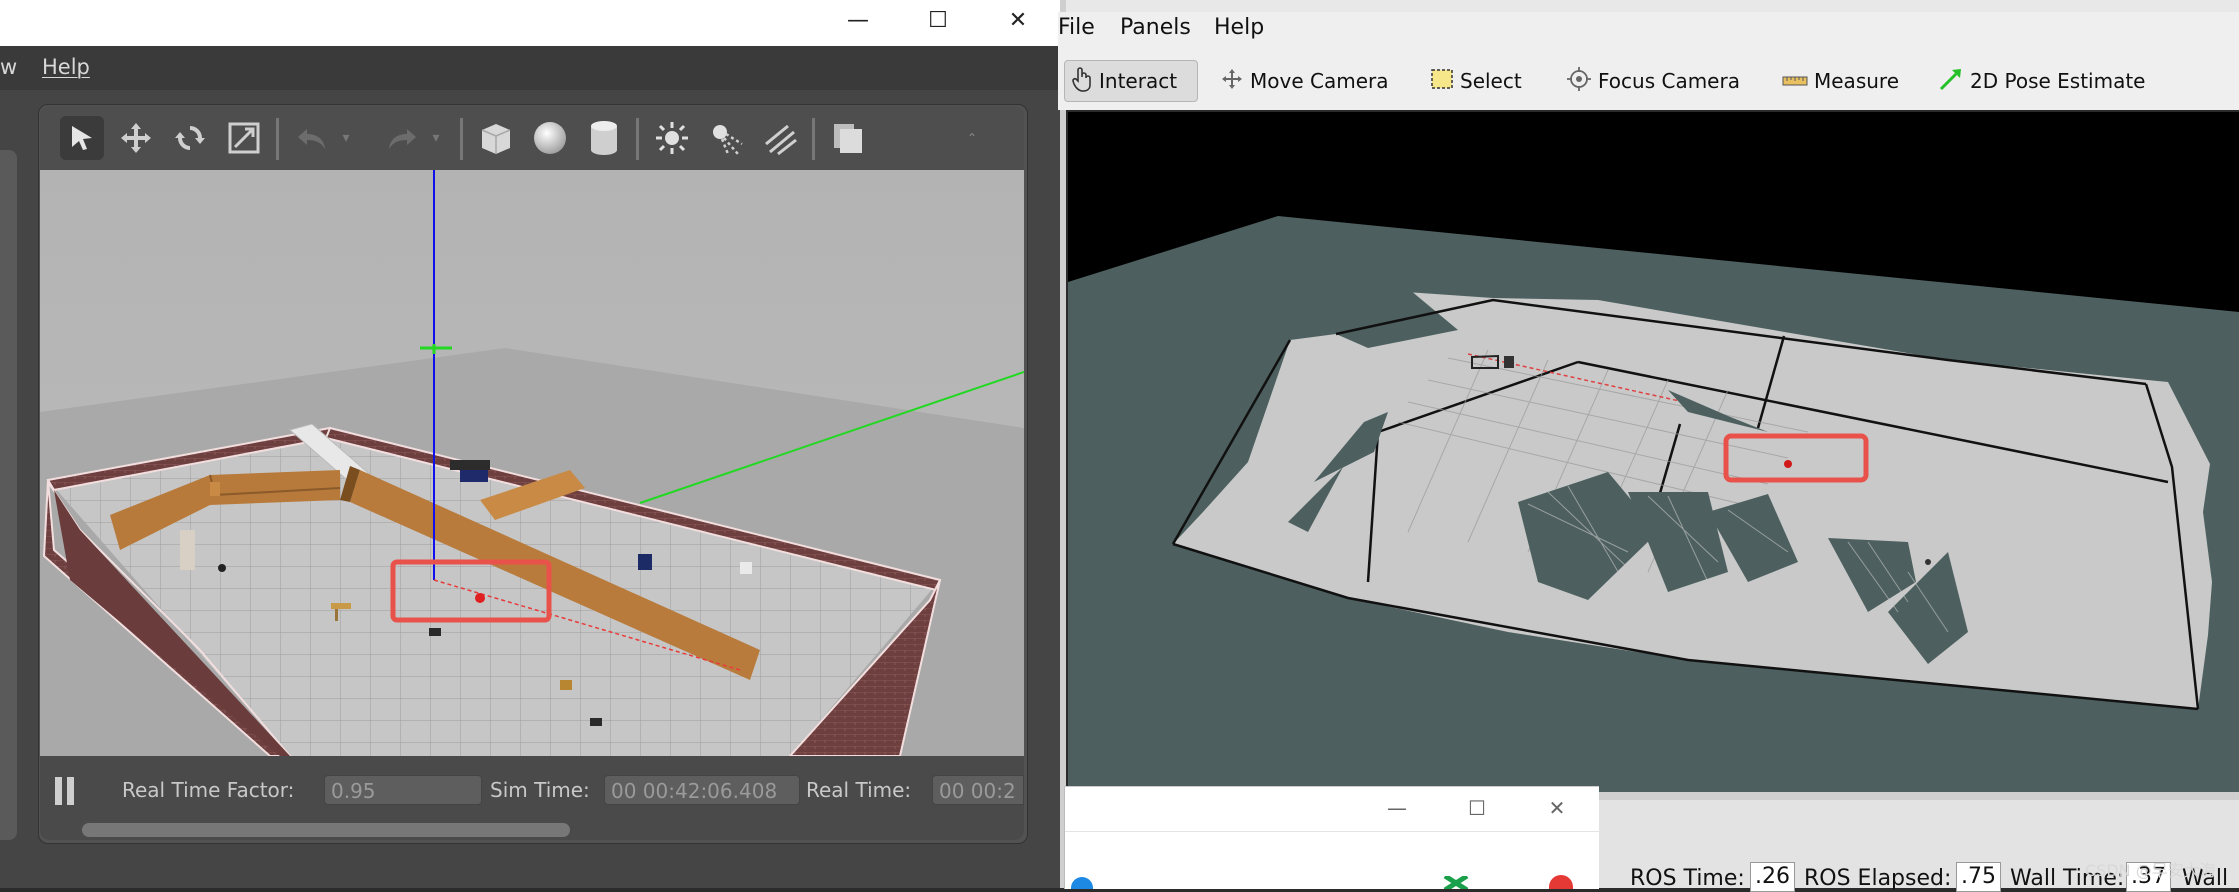  Describe the element at coordinates (1138, 81) in the screenshot. I see `interact-label: Interact` at that location.